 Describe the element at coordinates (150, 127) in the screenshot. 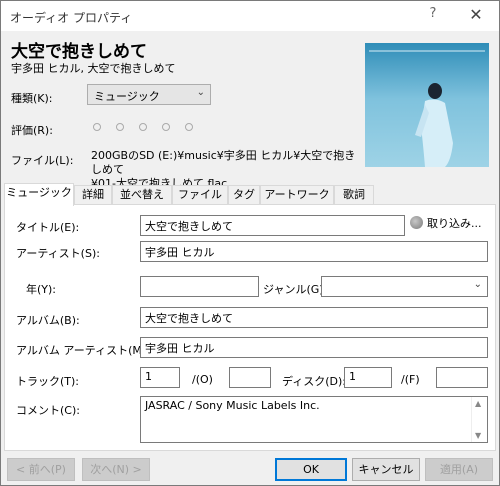

I see `rating-stars` at that location.